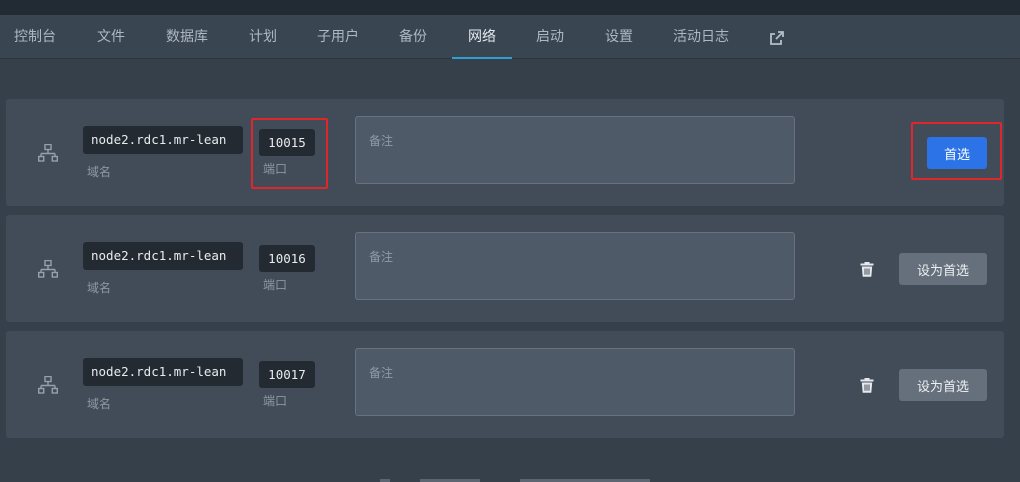 Image resolution: width=1020 pixels, height=482 pixels. I want to click on external-link-icon, so click(777, 38).